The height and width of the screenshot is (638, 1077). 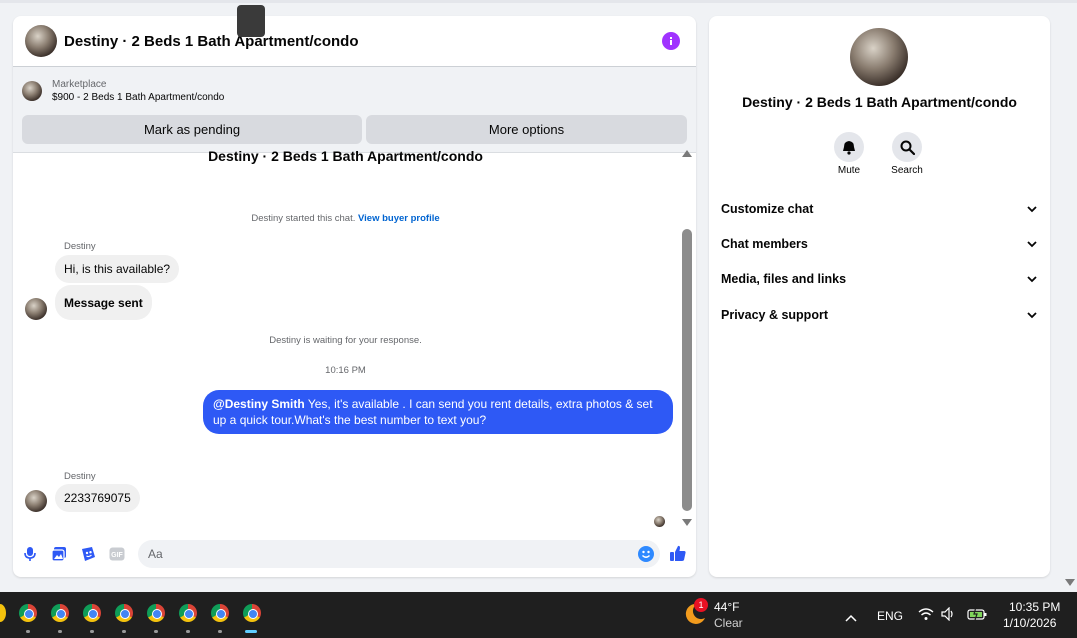 I want to click on speaker-icon, so click(x=949, y=616).